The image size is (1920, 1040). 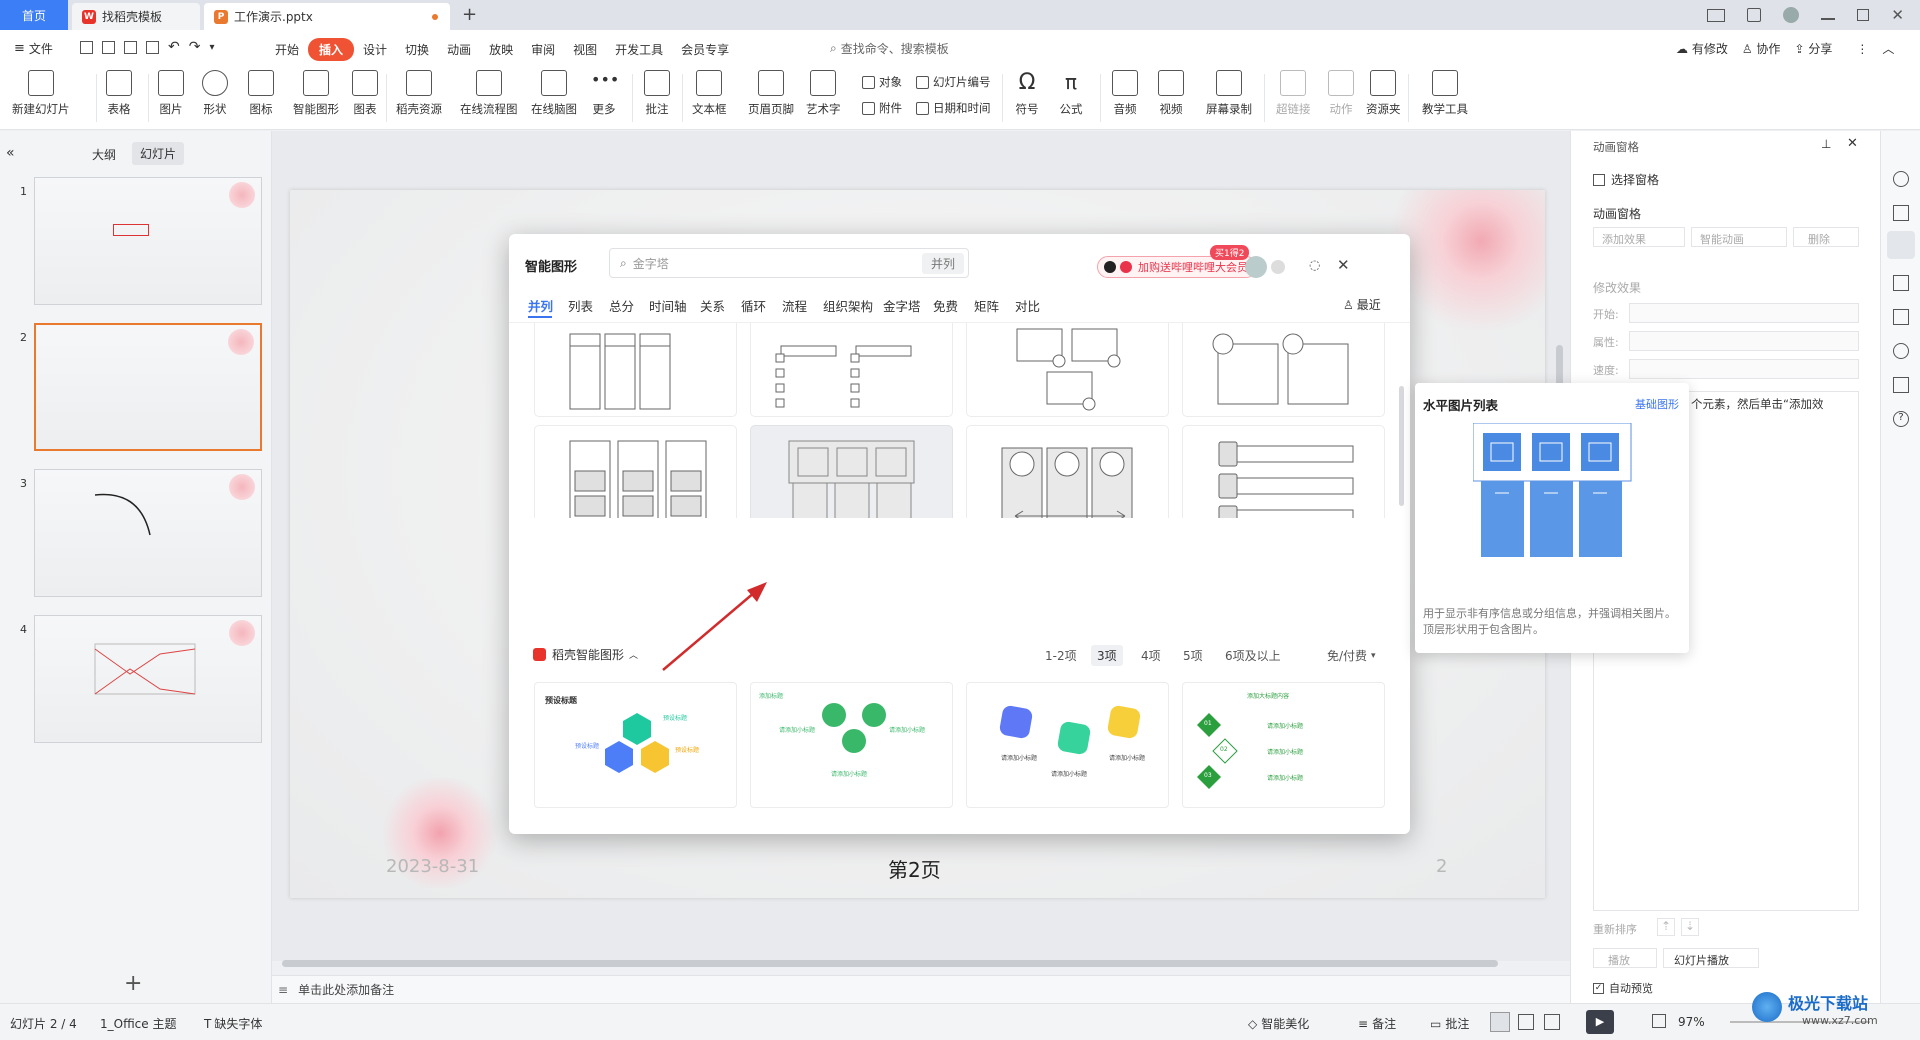 I want to click on normal-view-icon, so click(x=1500, y=1022).